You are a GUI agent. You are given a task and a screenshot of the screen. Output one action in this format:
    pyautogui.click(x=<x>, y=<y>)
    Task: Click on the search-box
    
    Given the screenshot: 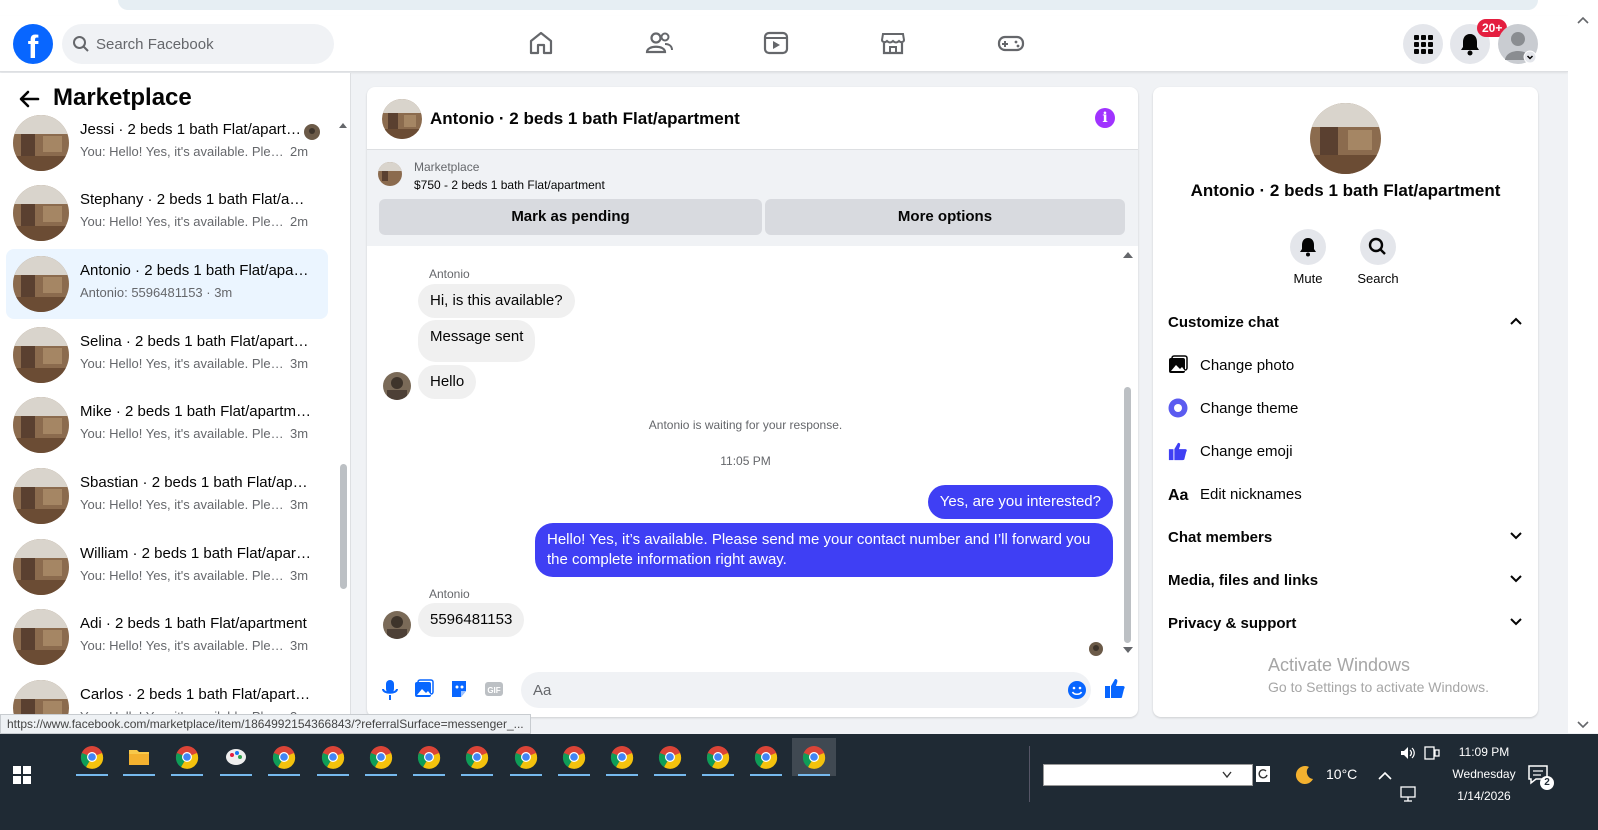 What is the action you would take?
    pyautogui.click(x=198, y=44)
    